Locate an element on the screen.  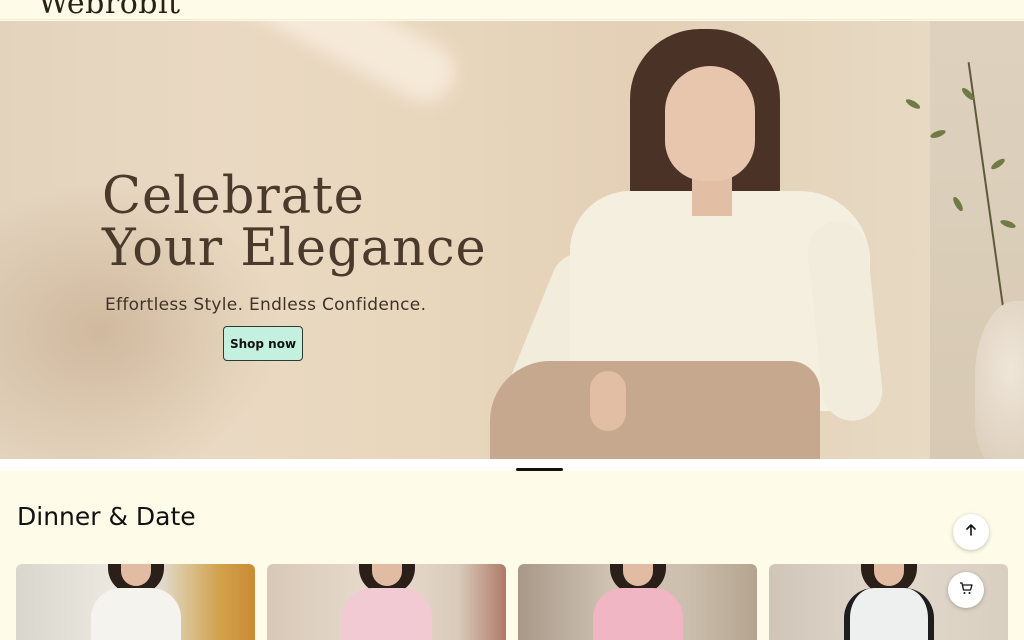
cart-icon is located at coordinates (966, 590).